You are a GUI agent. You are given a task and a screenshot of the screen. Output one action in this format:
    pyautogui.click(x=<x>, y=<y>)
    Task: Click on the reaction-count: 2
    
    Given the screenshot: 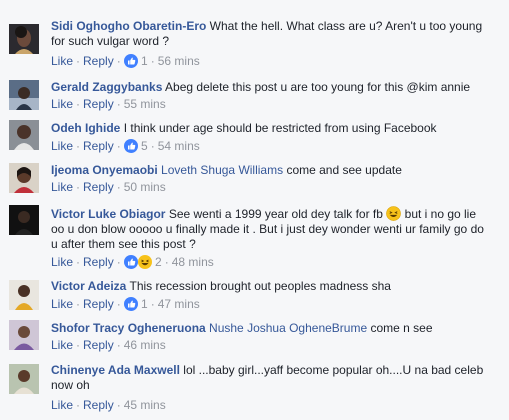 What is the action you would take?
    pyautogui.click(x=158, y=262)
    